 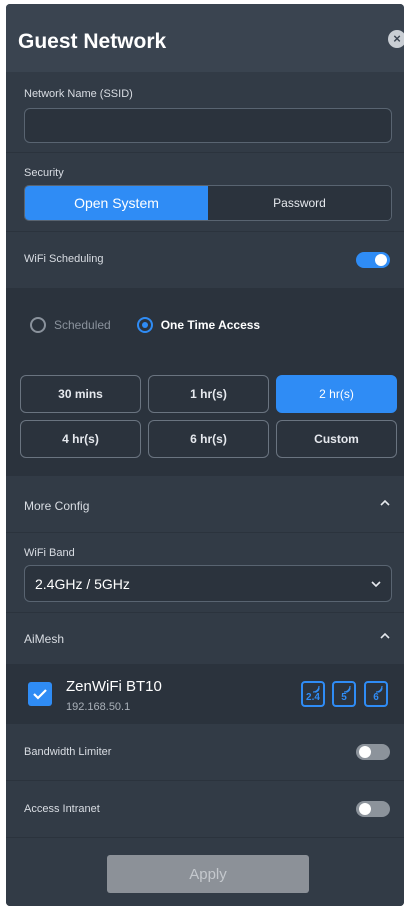 What do you see at coordinates (205, 694) in the screenshot?
I see `aimesh-node-row: ZenWiFi BT10 192.168.50.1 2.4 5 6` at bounding box center [205, 694].